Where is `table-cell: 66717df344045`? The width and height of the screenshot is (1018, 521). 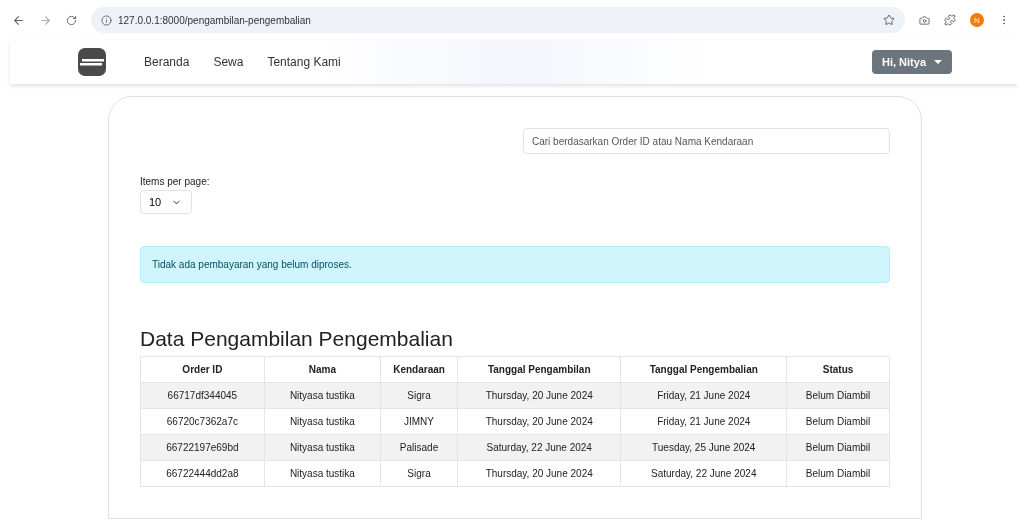
table-cell: 66717df344045 is located at coordinates (202, 395).